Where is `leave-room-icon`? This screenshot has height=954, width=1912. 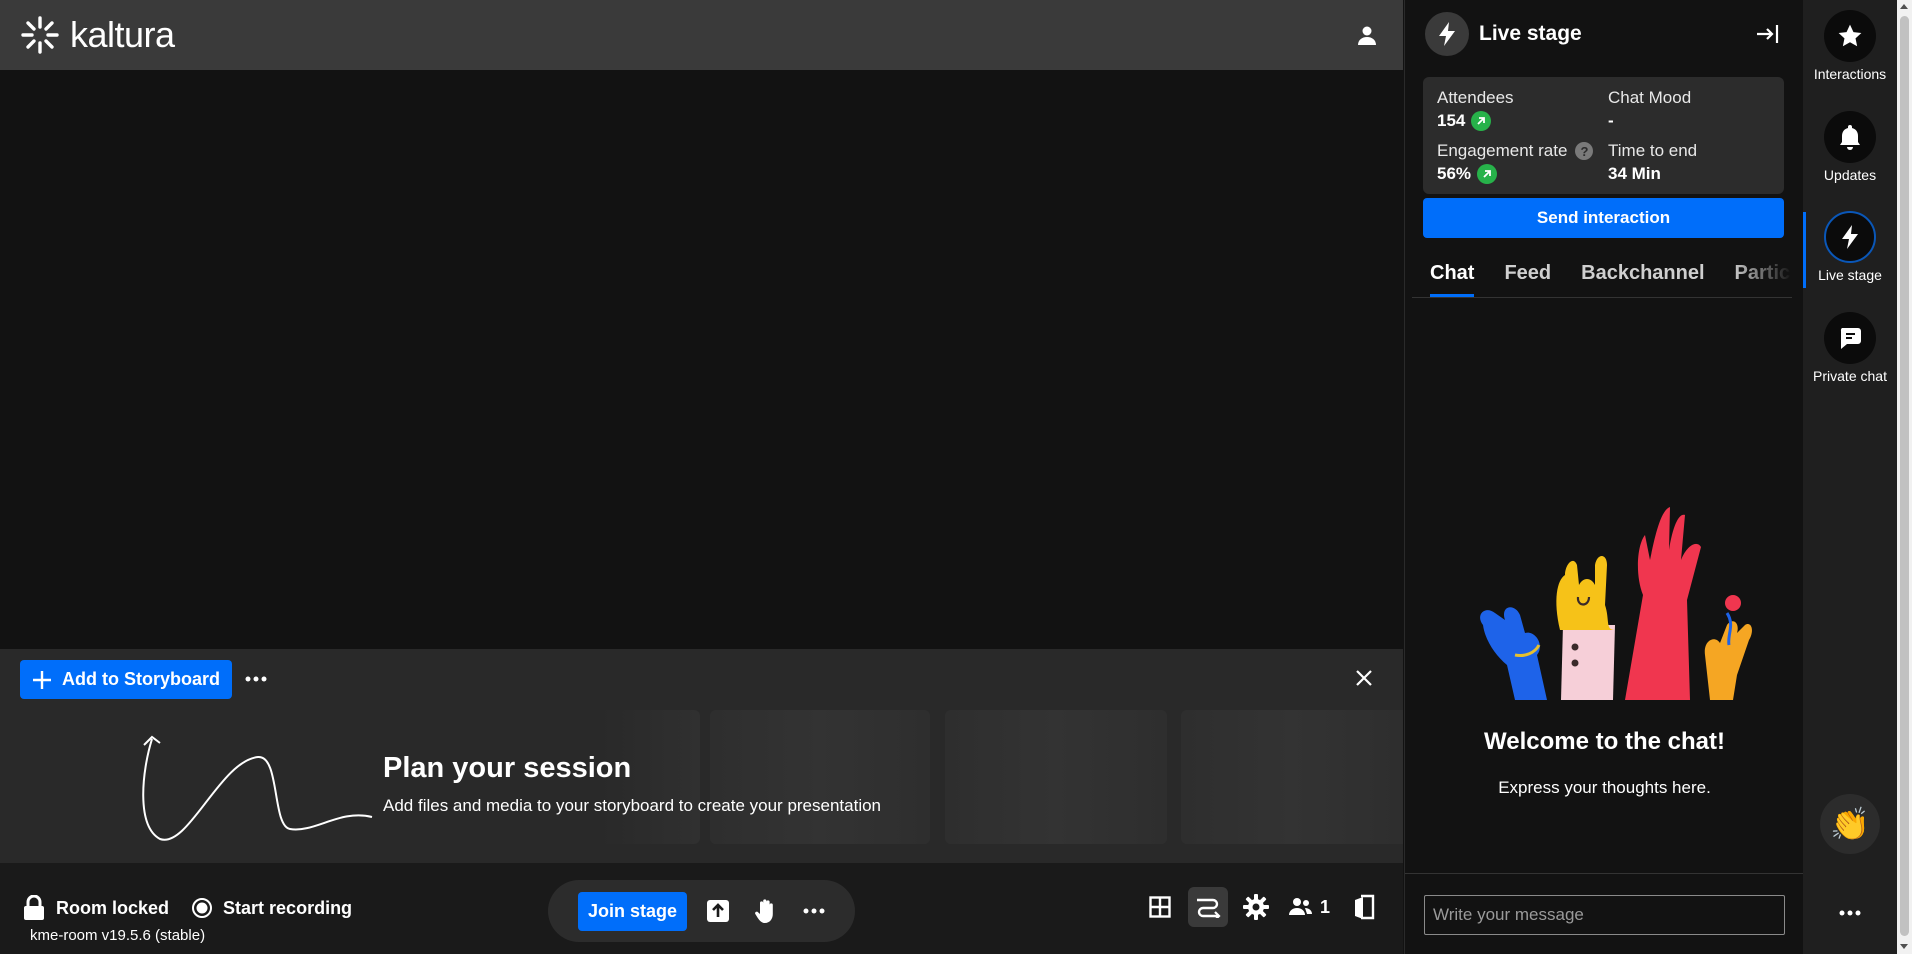 leave-room-icon is located at coordinates (1363, 907).